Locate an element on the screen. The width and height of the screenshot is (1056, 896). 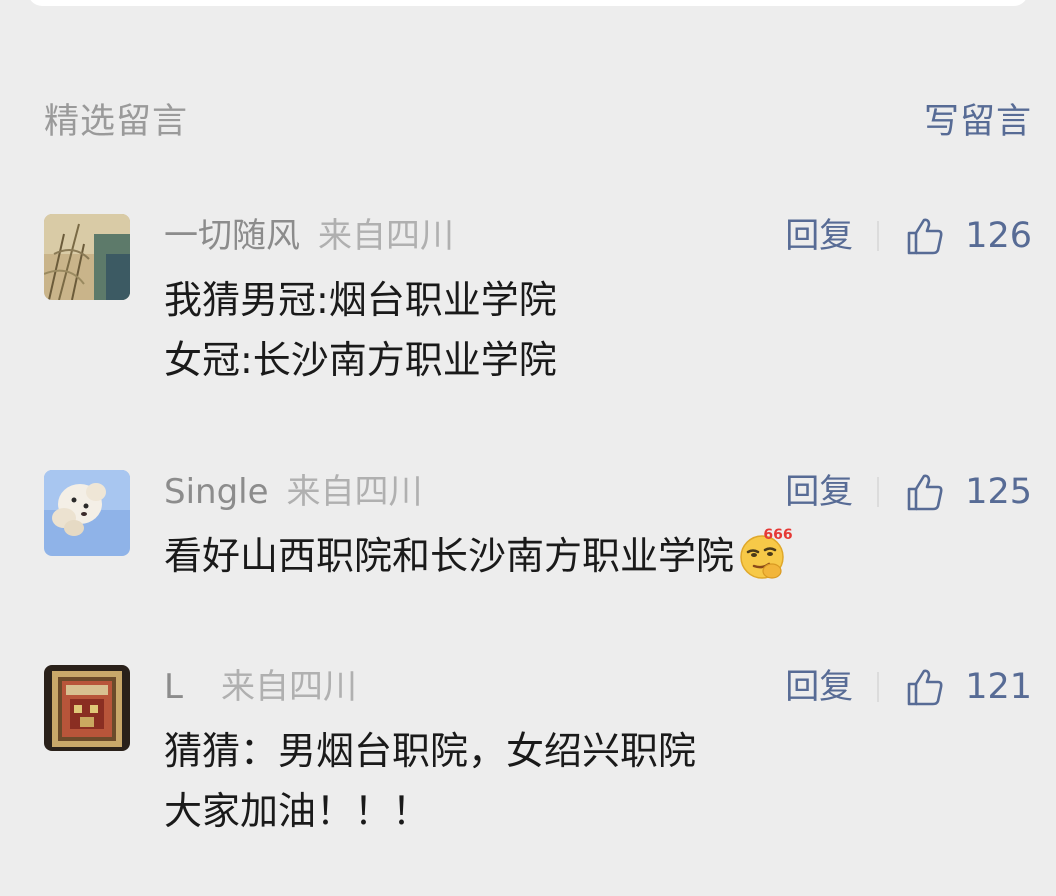
comment-text: 看好山西职院和长沙南方职业学院 666 is located at coordinates (478, 556).